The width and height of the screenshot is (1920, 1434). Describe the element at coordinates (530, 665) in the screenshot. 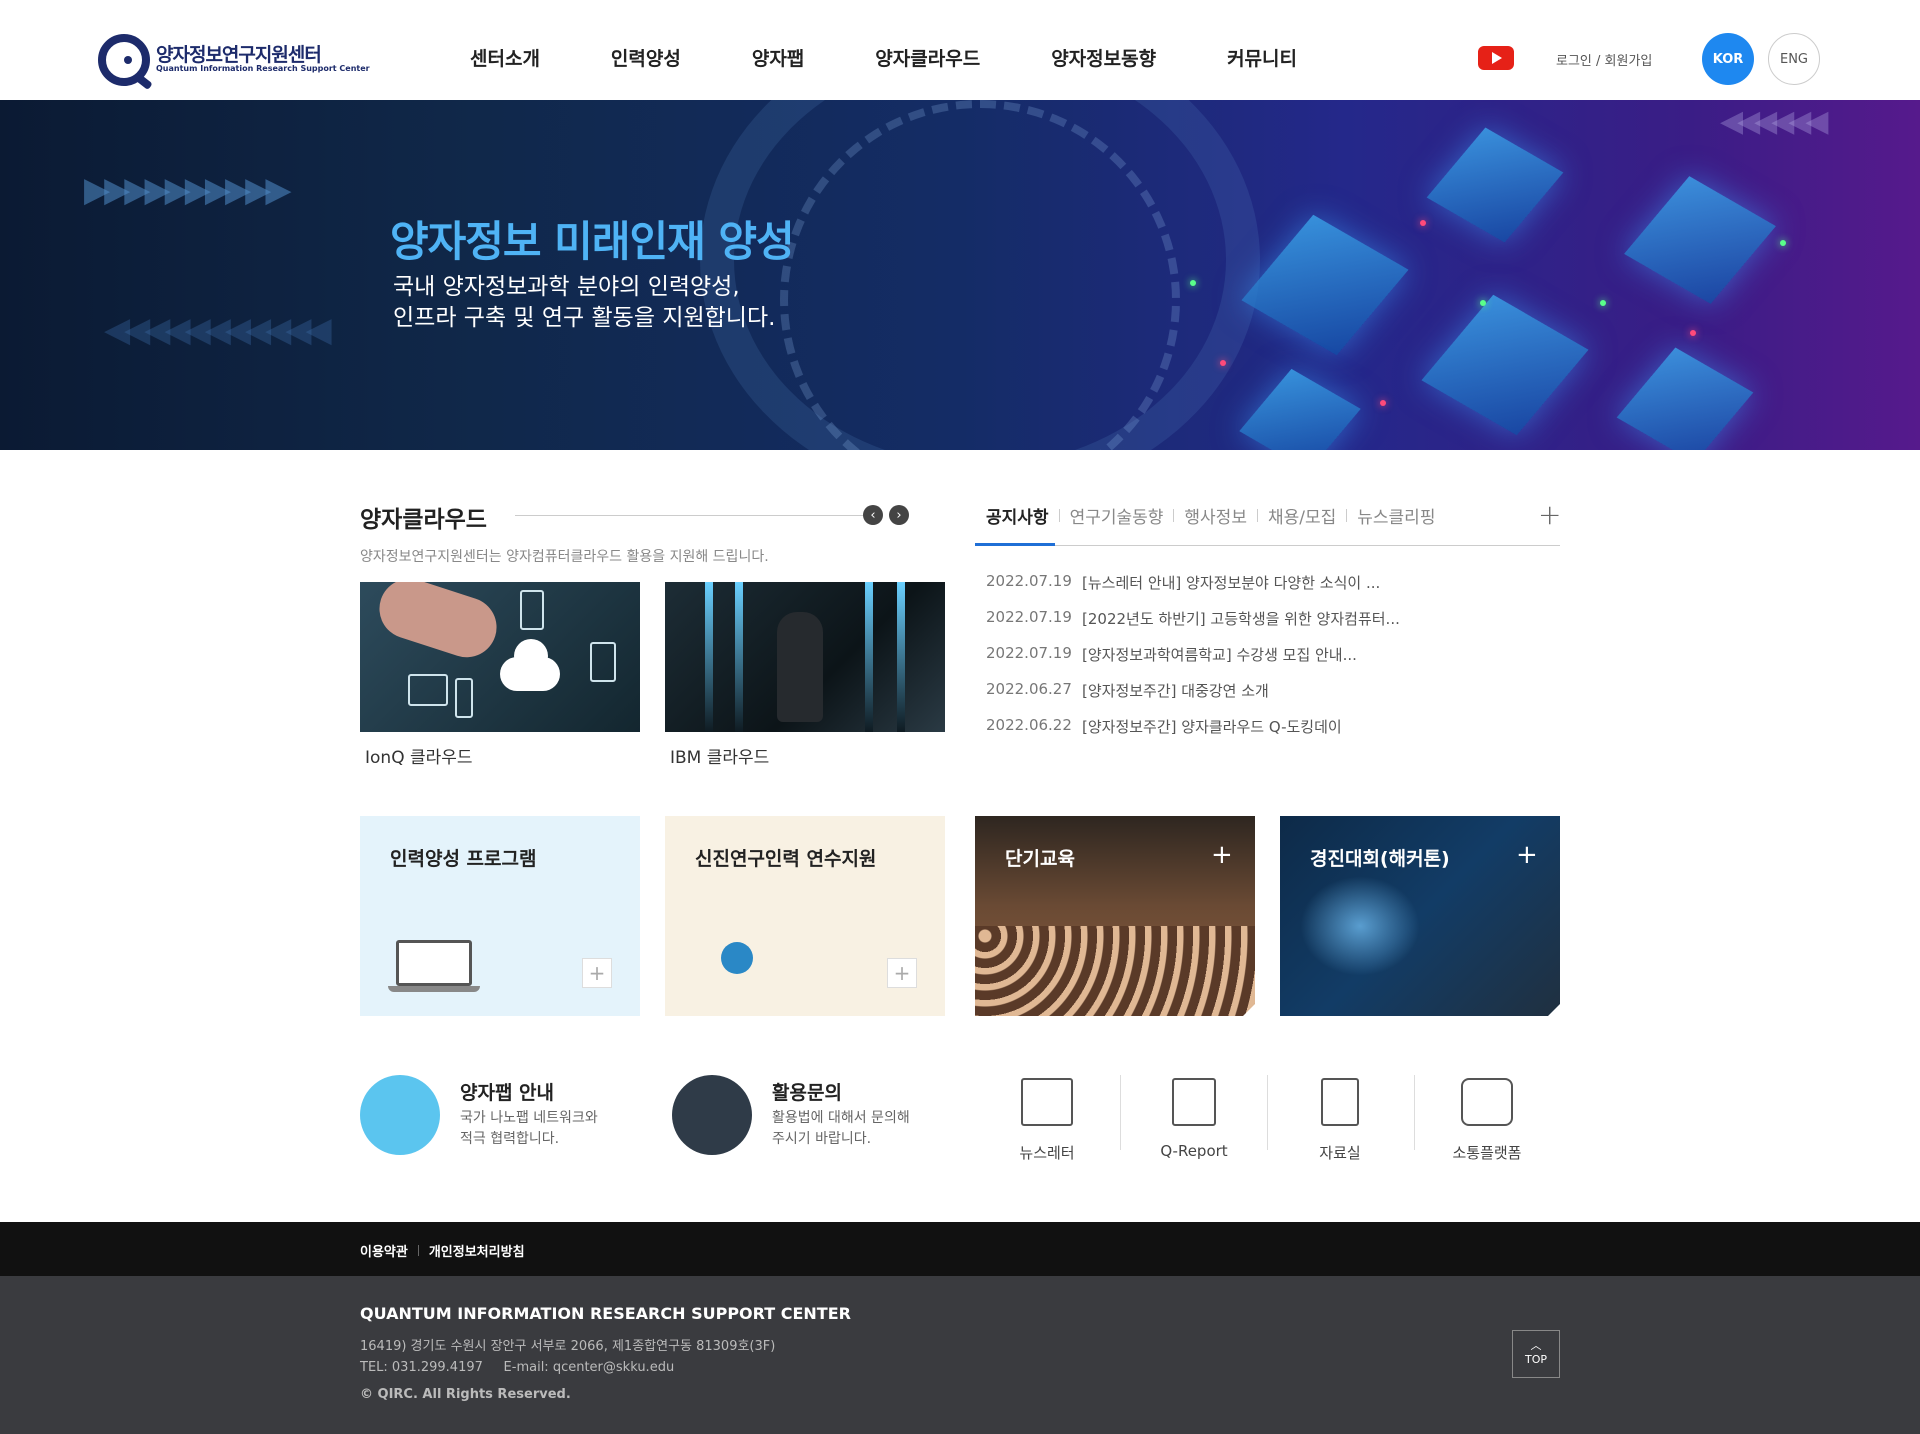

I see `cloud-icon` at that location.